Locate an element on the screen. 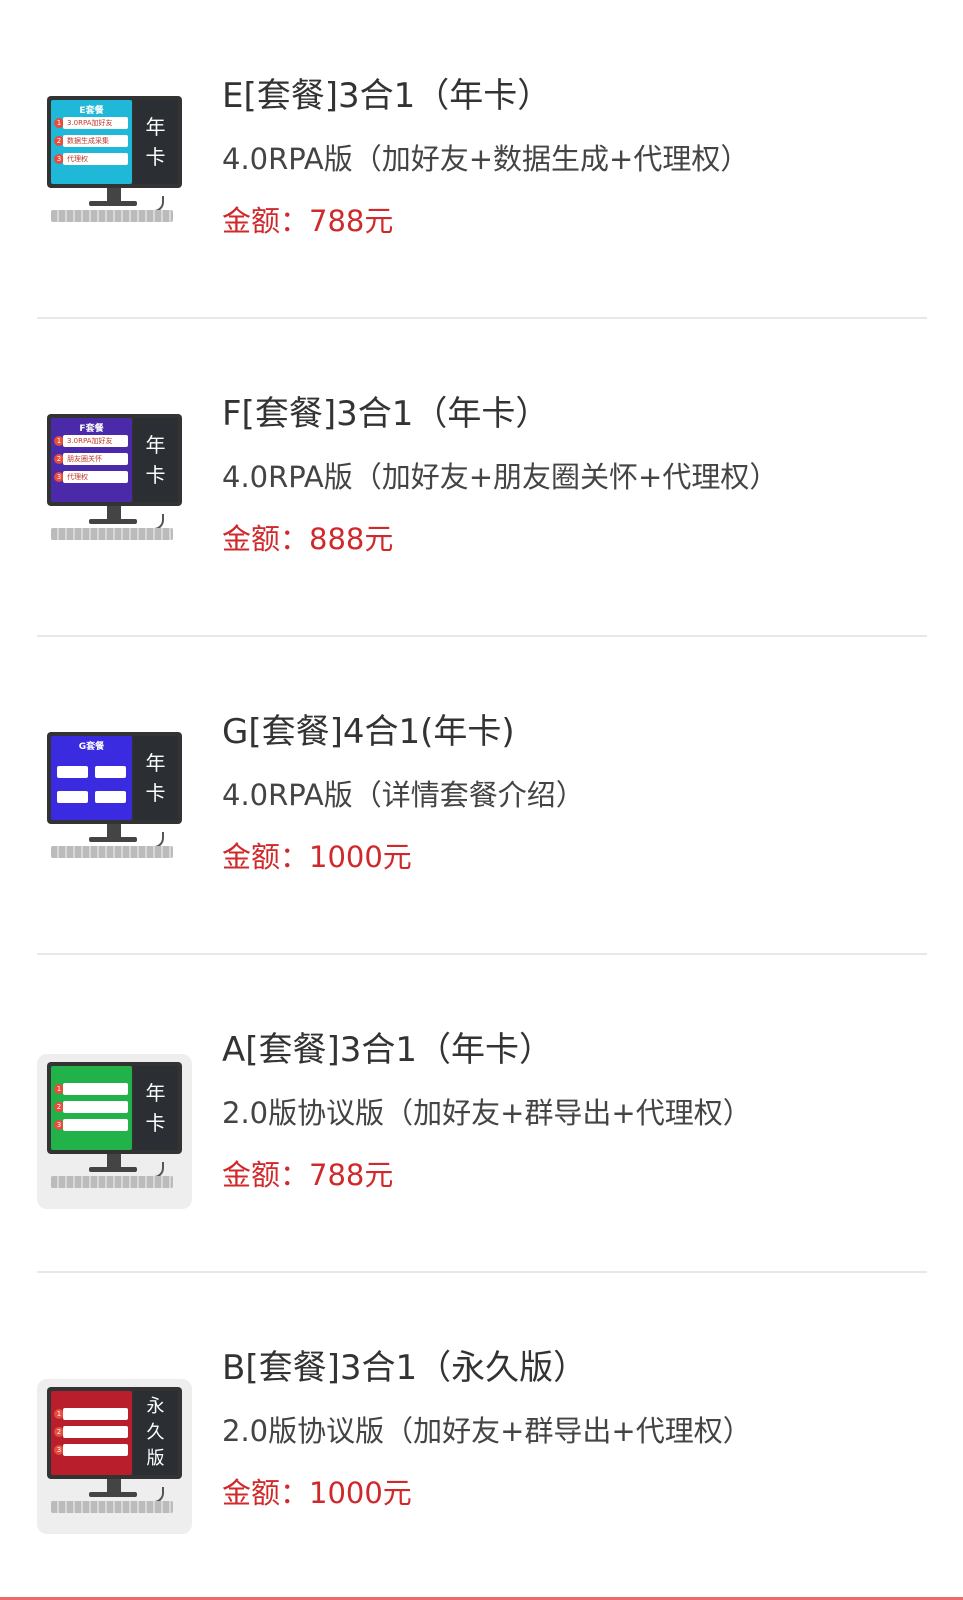 The width and height of the screenshot is (963, 1600). package-title: F[套餐]3合1（年卡） is located at coordinates (386, 414).